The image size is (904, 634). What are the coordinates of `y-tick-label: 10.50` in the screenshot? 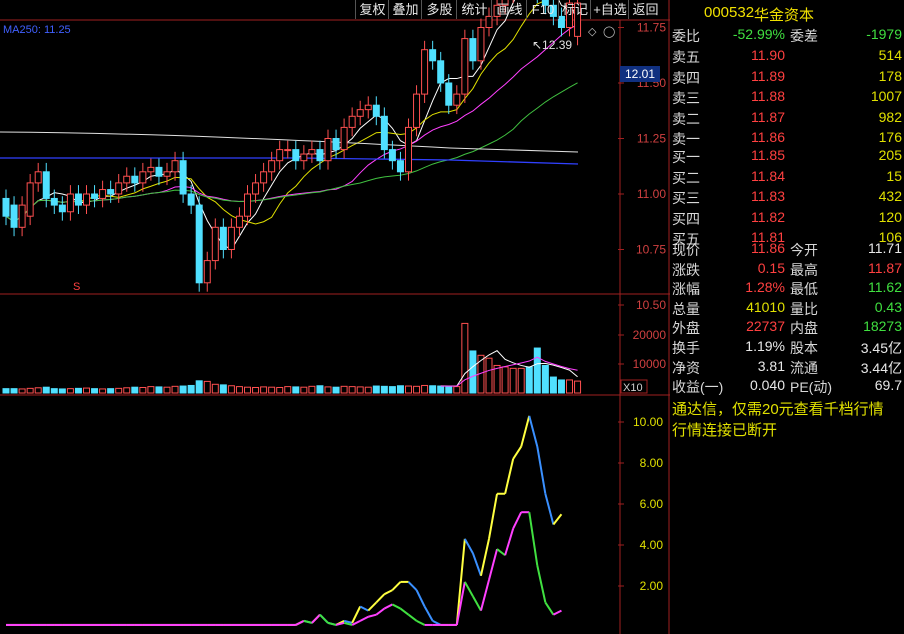 It's located at (651, 305).